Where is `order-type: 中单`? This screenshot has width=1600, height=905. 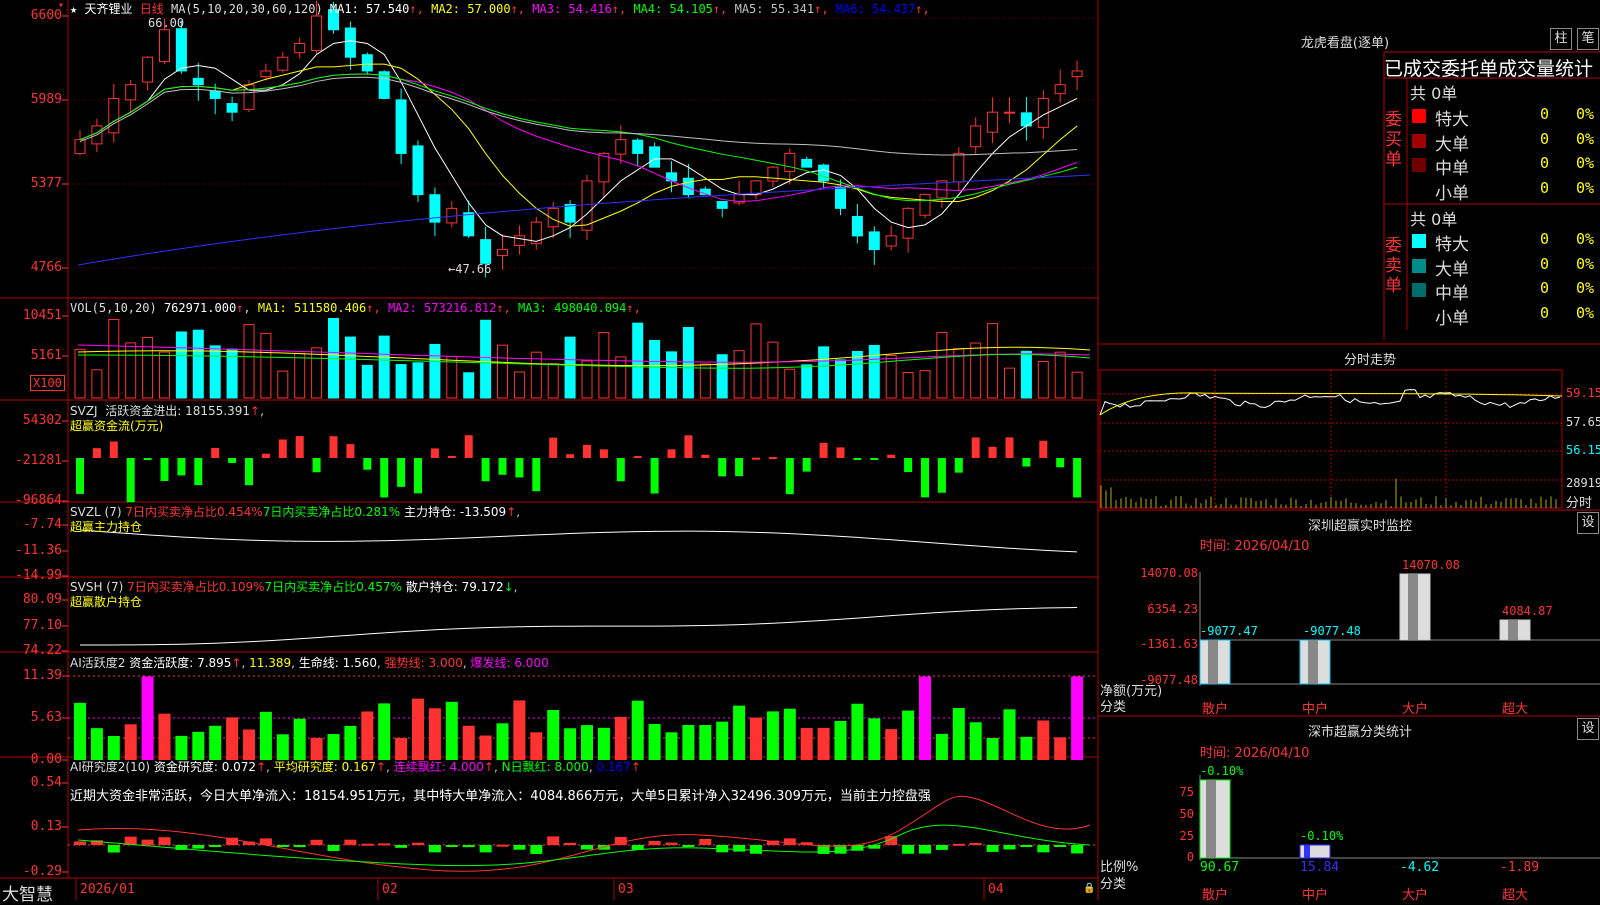
order-type: 中单 is located at coordinates (1452, 294).